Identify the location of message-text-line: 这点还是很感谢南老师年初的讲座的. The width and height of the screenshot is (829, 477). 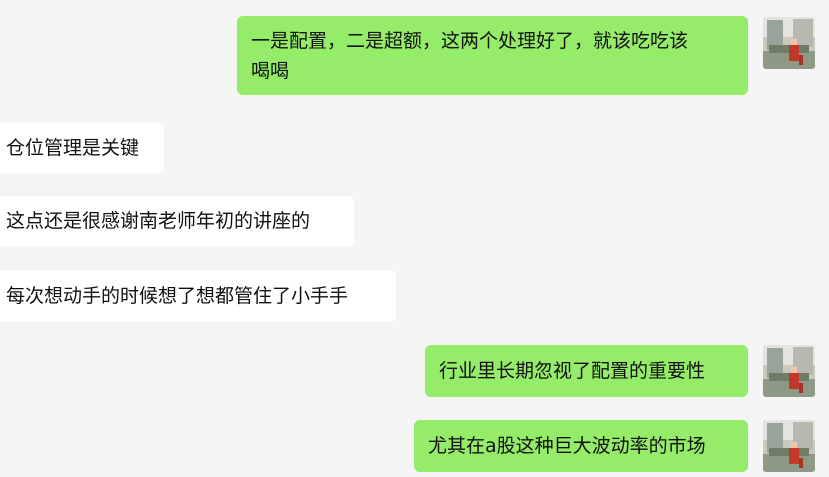
(158, 221).